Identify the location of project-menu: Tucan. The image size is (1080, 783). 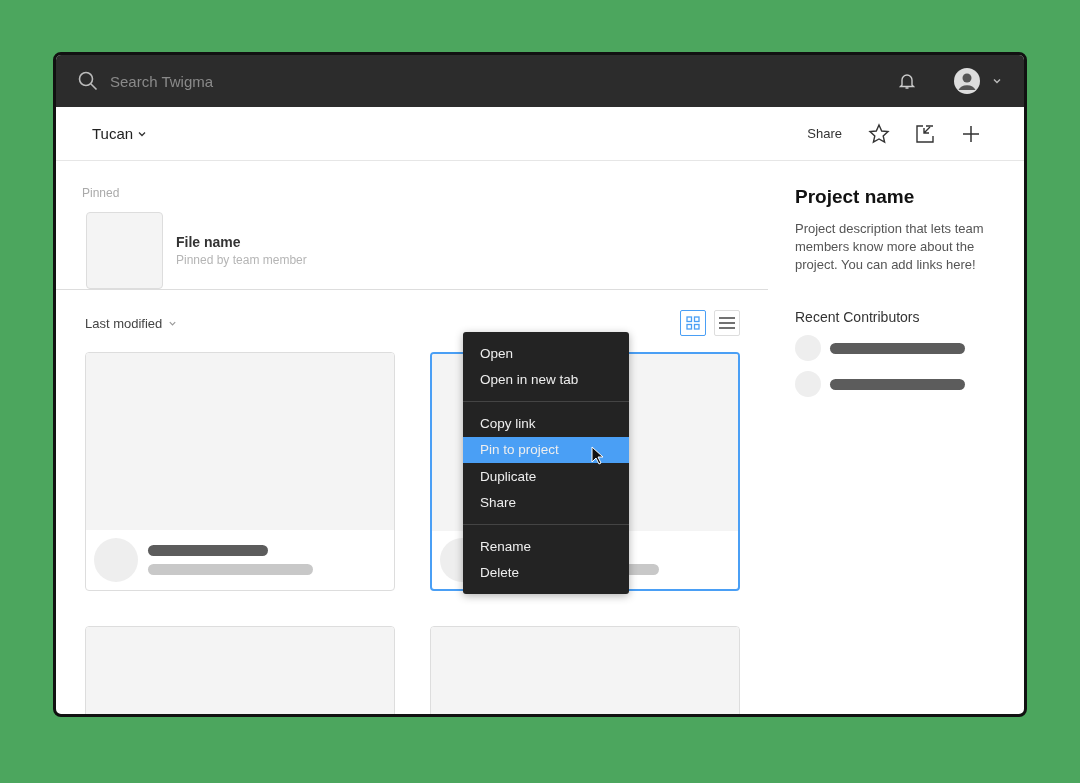
(120, 133).